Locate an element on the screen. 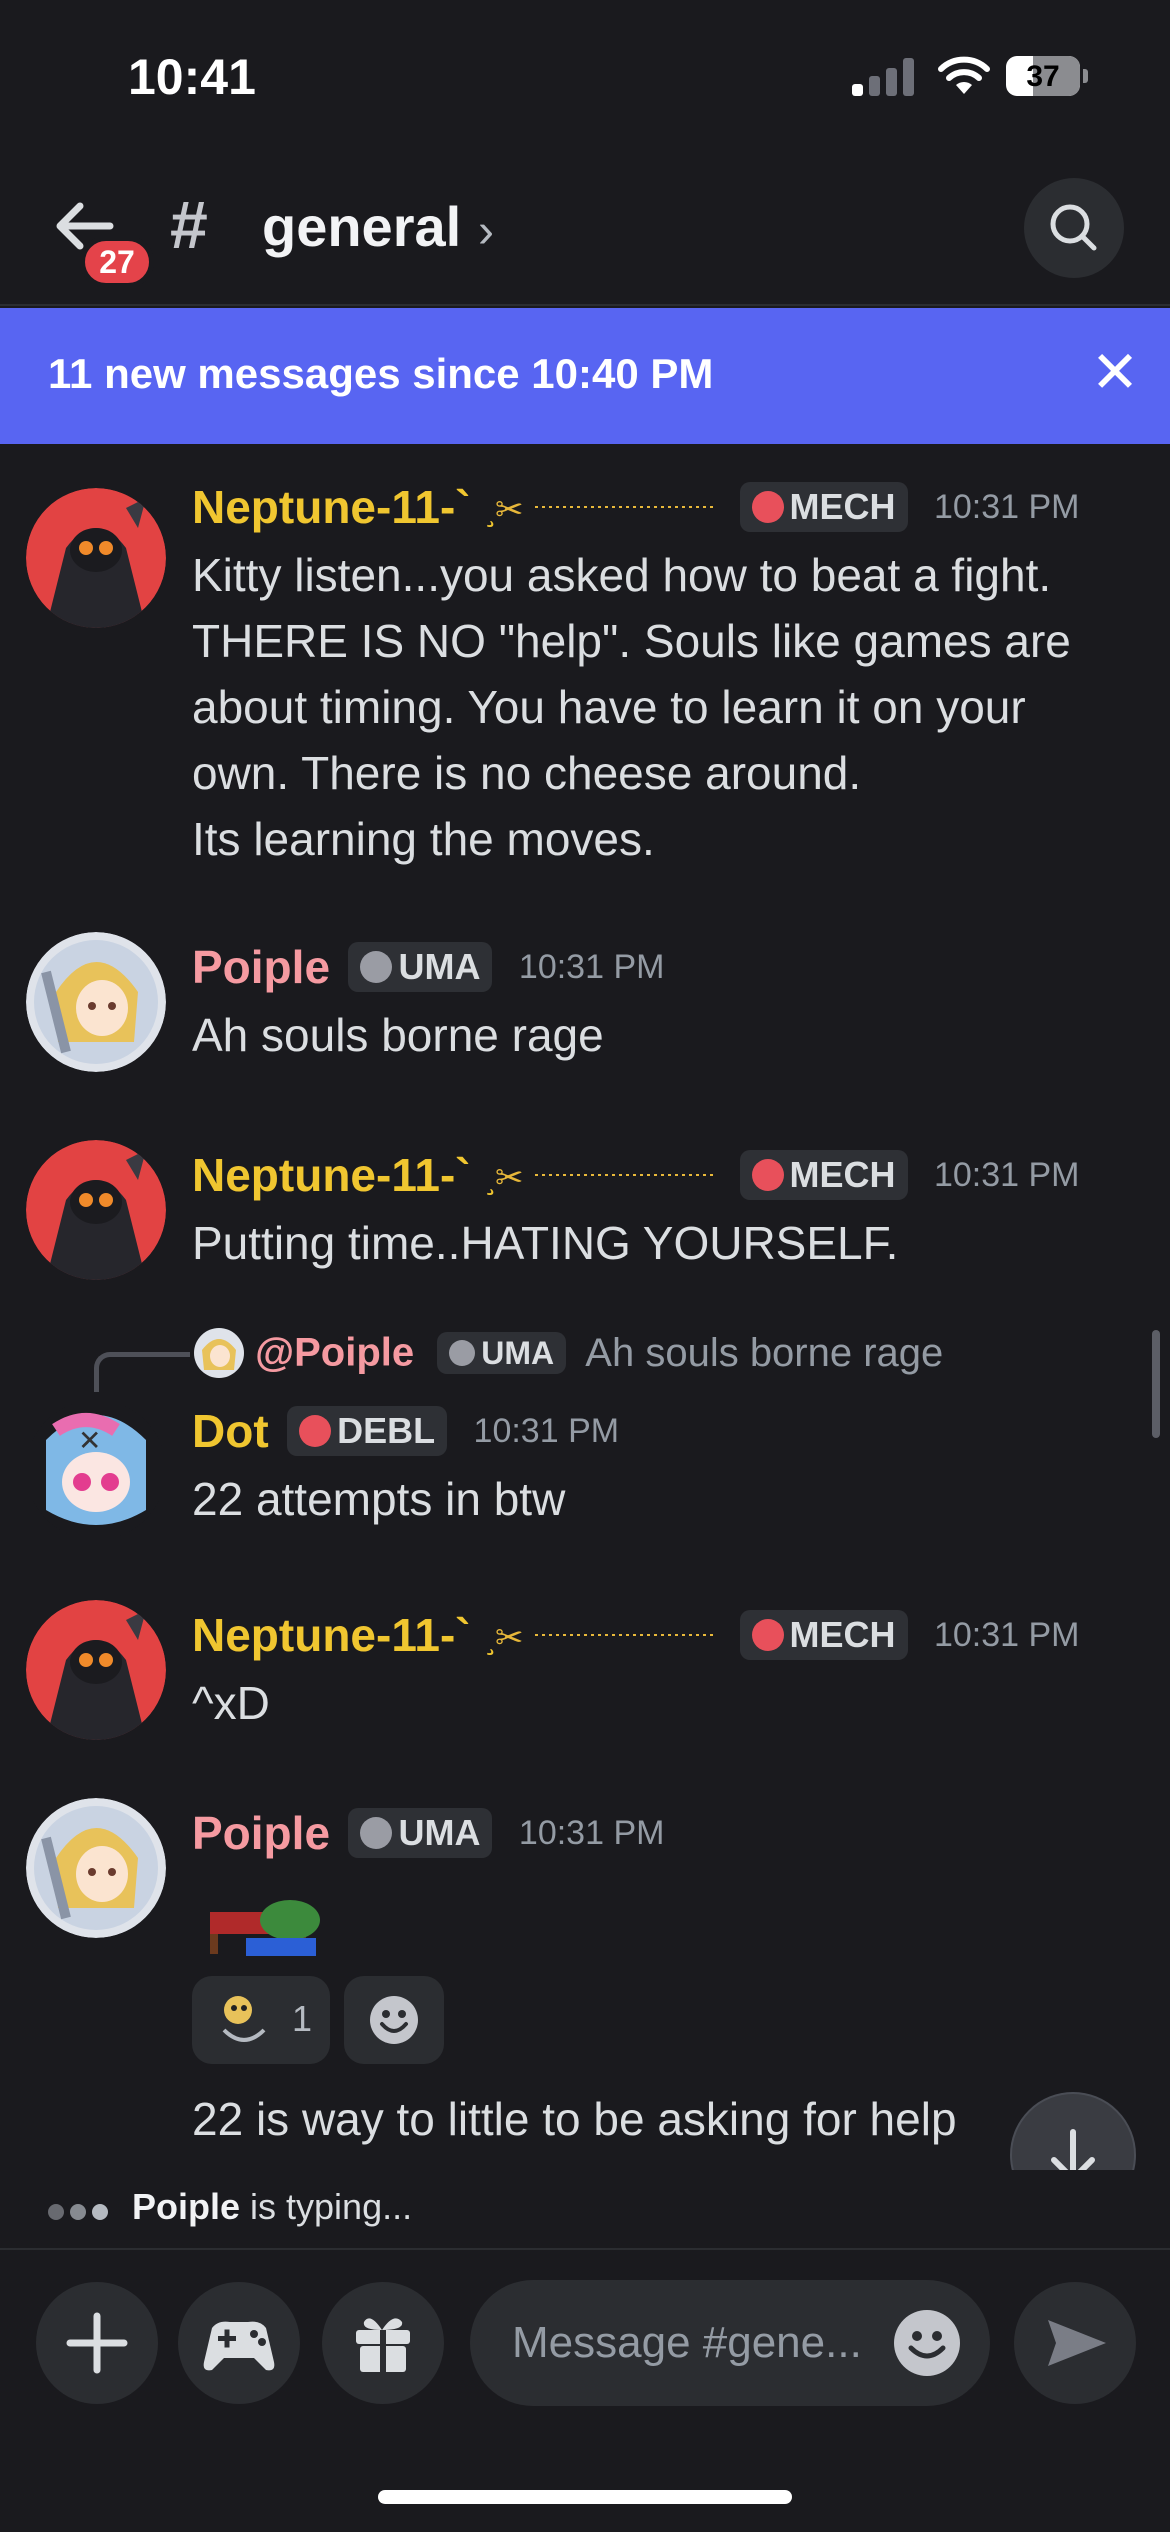 The image size is (1170, 2532). message-text: Ah souls borne rage is located at coordinates (398, 1035).